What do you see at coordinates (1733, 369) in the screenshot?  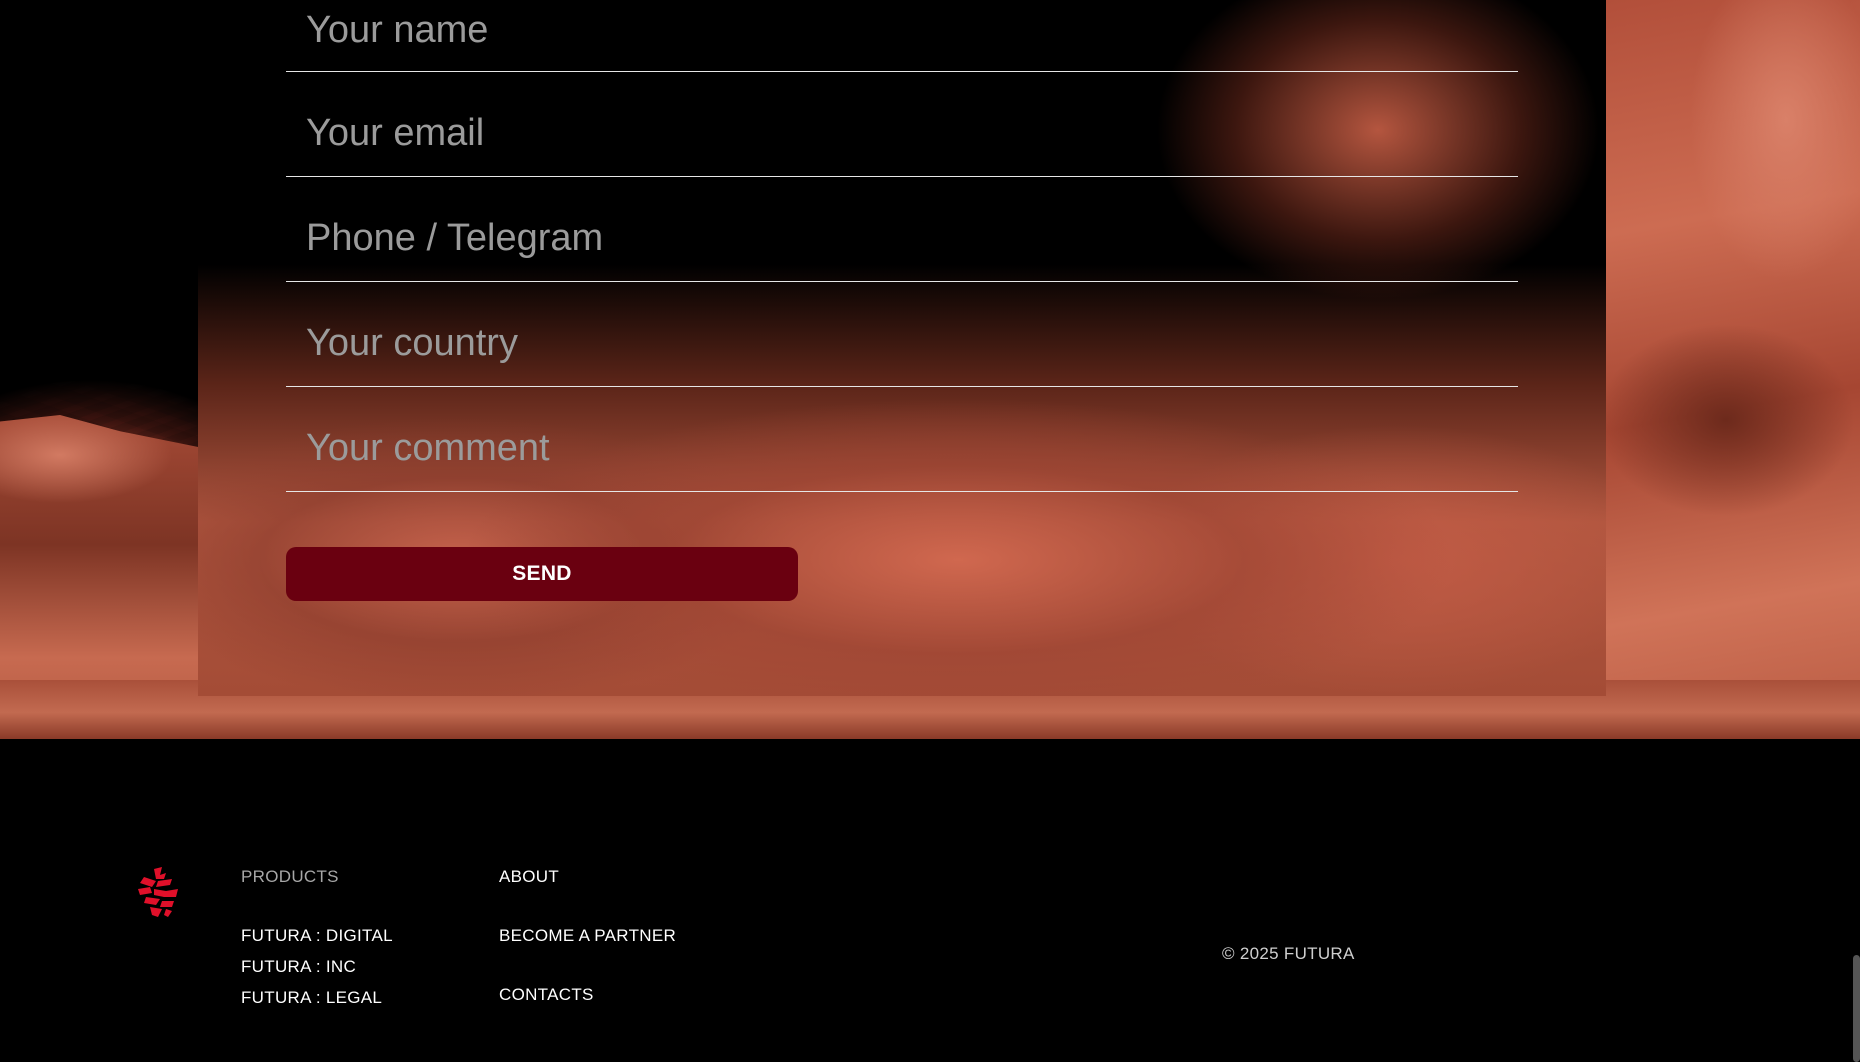 I see `background-rock-right` at bounding box center [1733, 369].